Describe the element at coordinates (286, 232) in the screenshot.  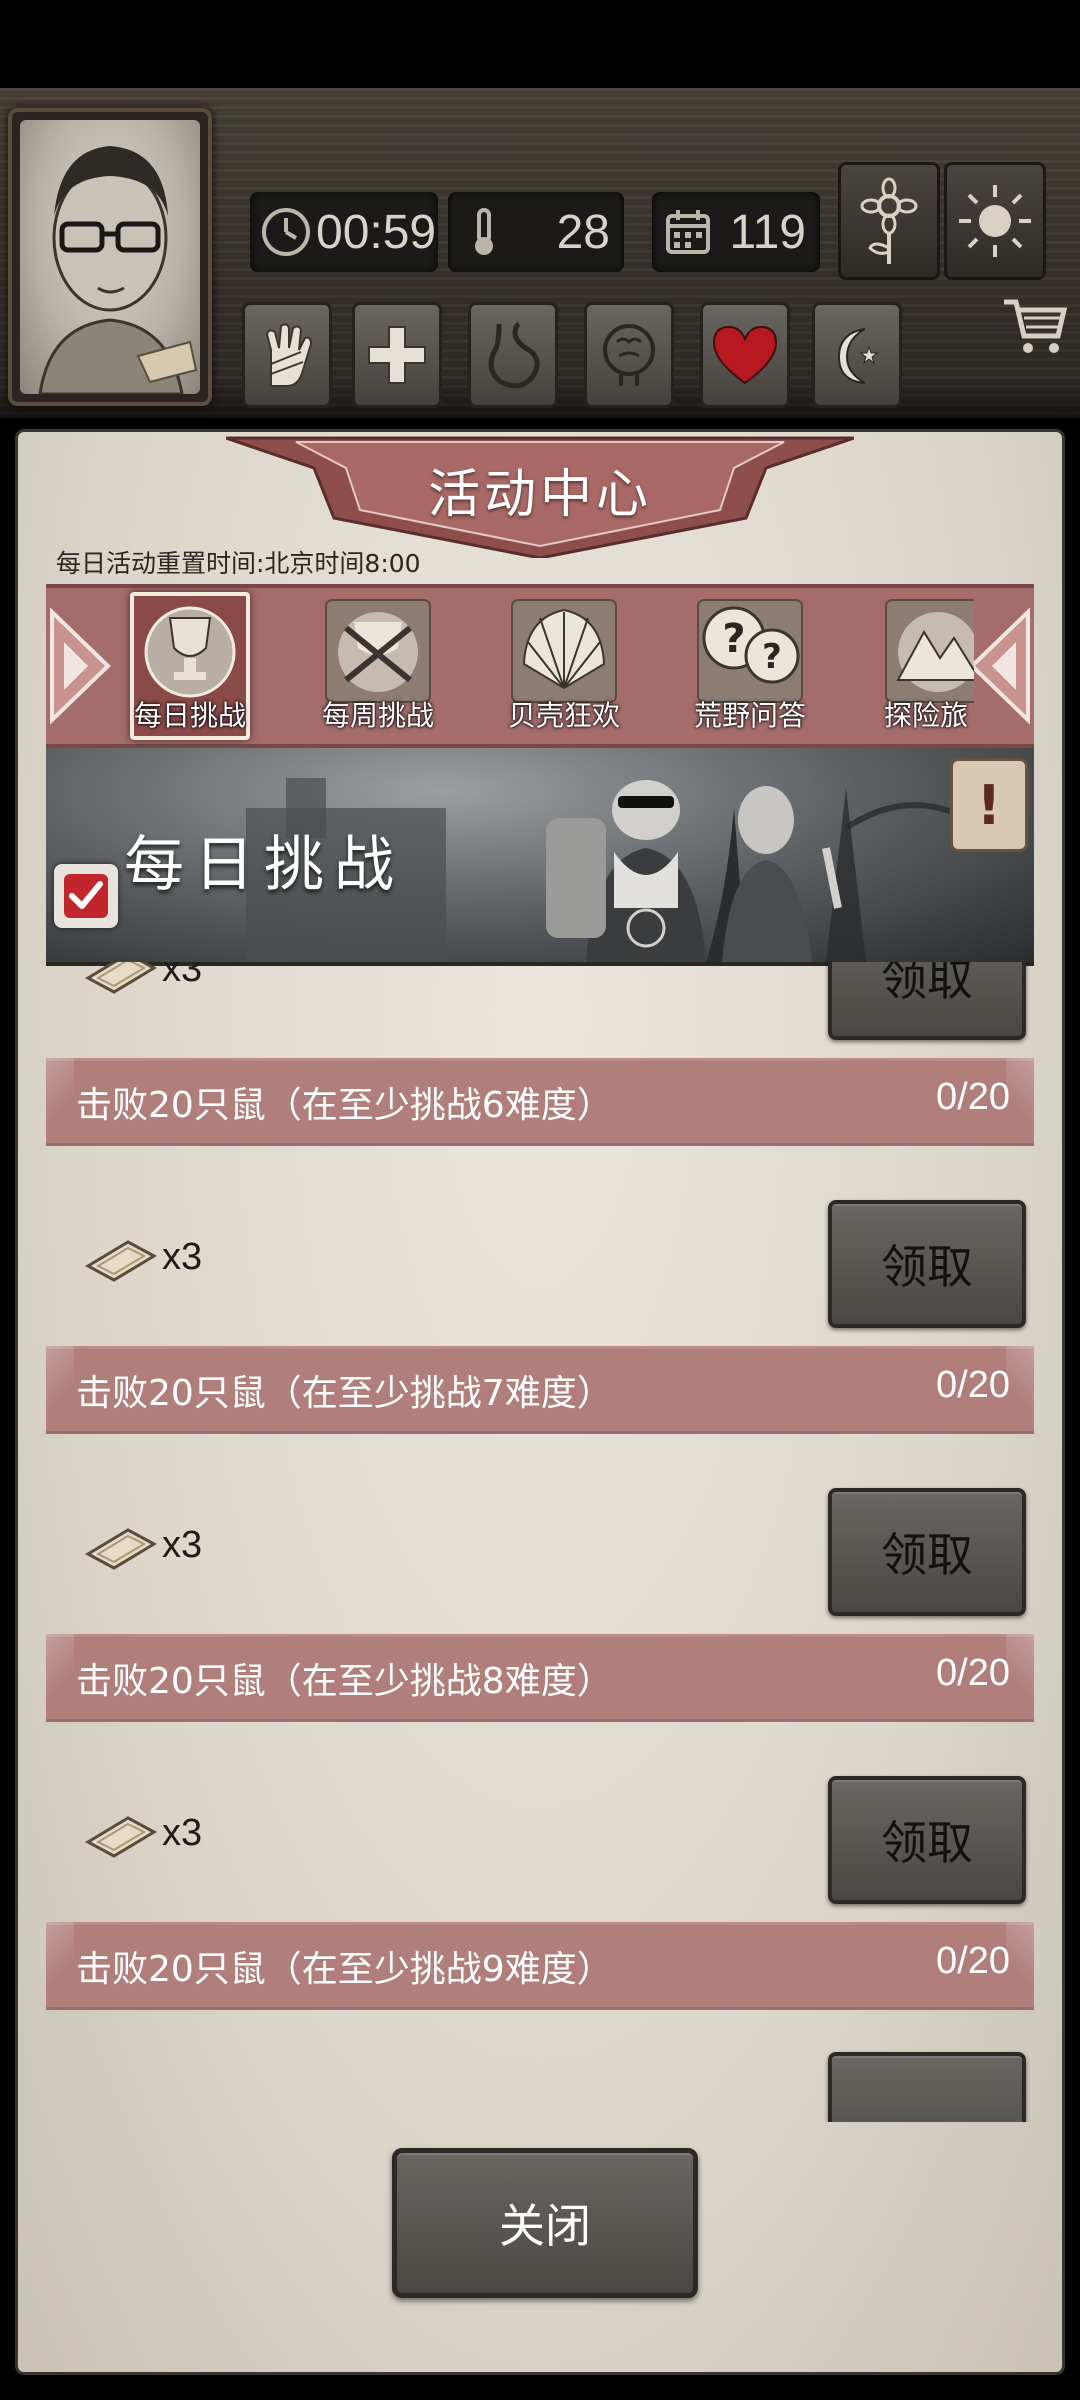
I see `clock-icon` at that location.